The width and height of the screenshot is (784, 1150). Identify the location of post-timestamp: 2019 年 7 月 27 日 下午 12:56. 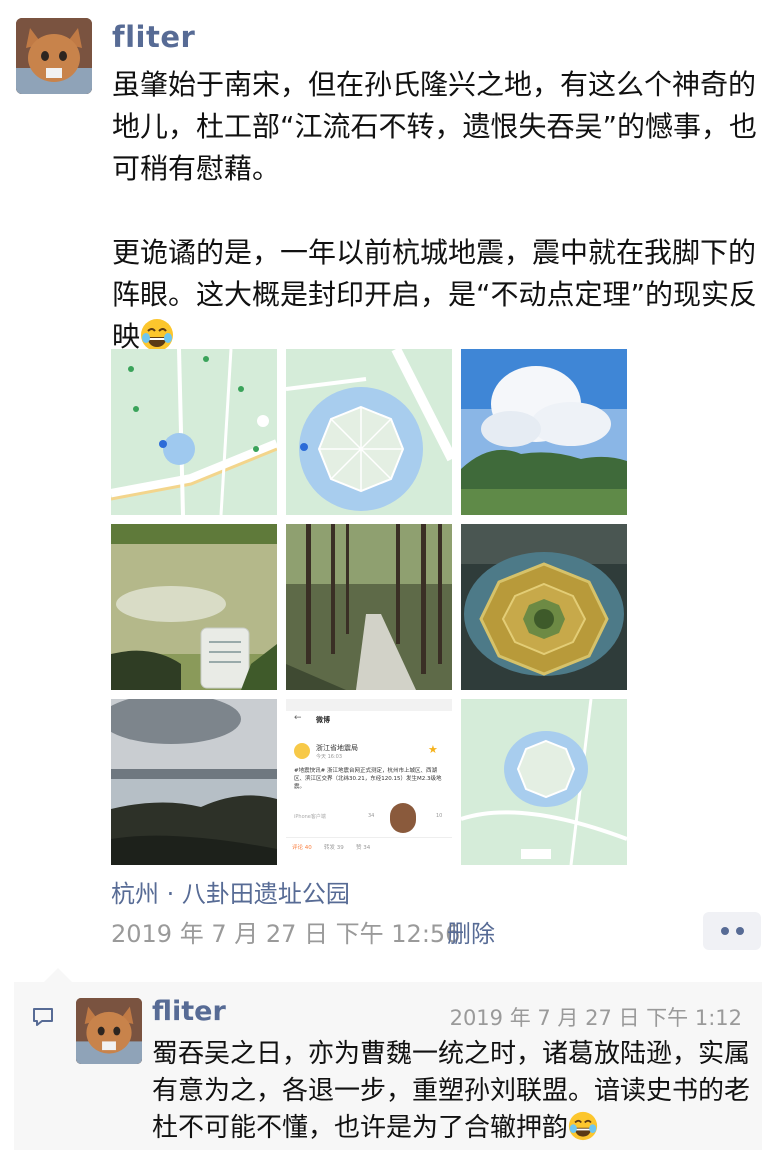
(286, 934).